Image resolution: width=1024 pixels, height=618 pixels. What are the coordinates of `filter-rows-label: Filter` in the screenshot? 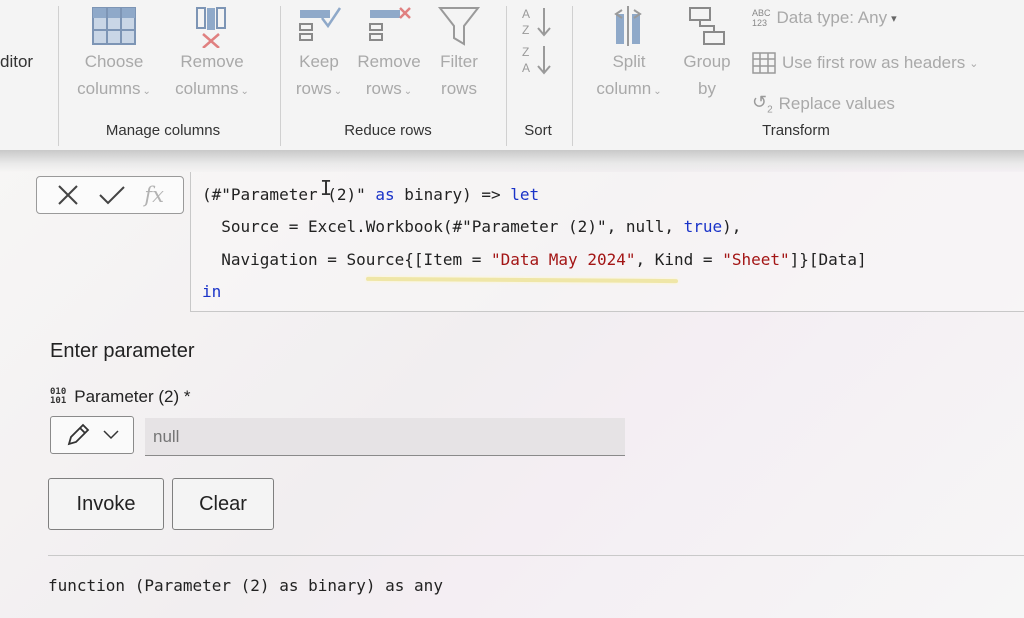 It's located at (459, 61).